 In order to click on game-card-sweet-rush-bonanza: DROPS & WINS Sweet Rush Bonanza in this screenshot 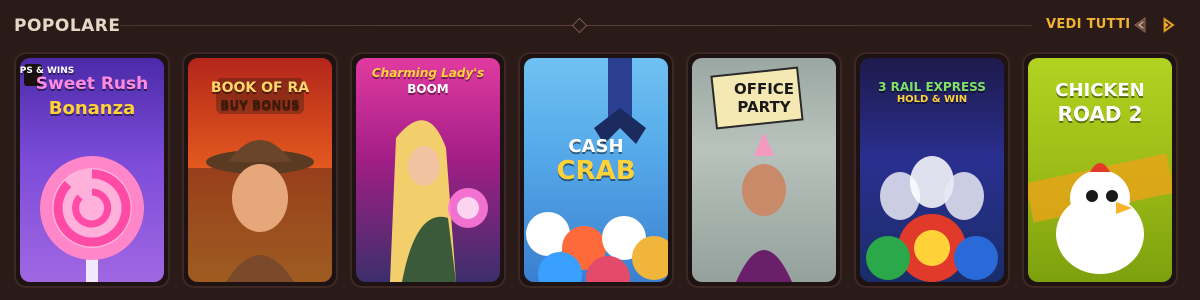, I will do `click(92, 170)`.